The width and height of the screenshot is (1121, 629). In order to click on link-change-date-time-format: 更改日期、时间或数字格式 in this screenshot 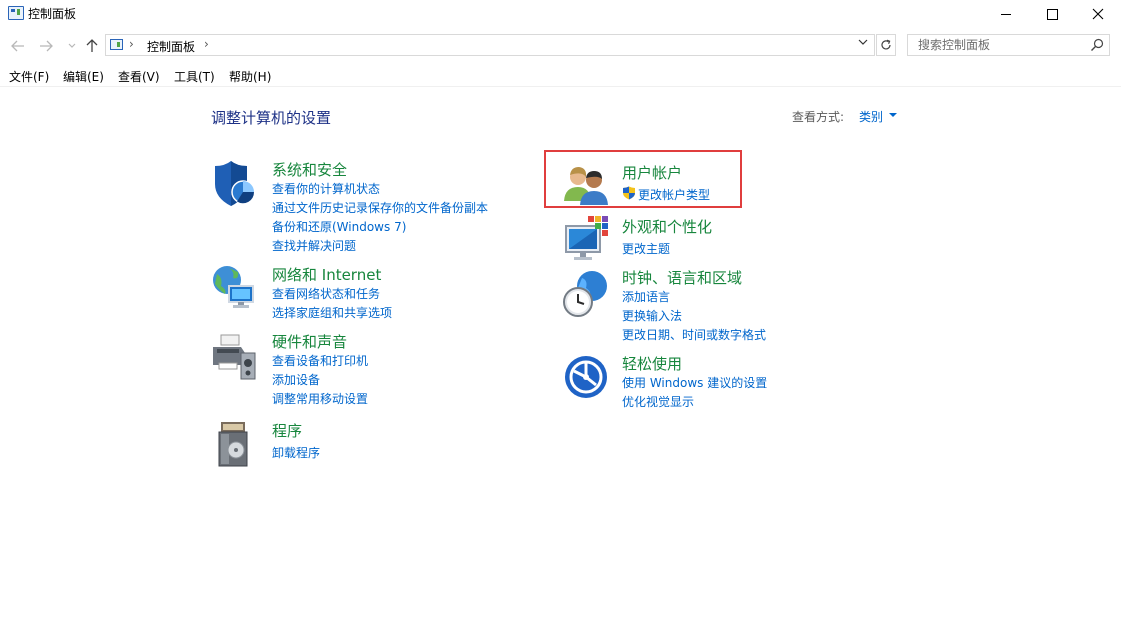, I will do `click(694, 334)`.